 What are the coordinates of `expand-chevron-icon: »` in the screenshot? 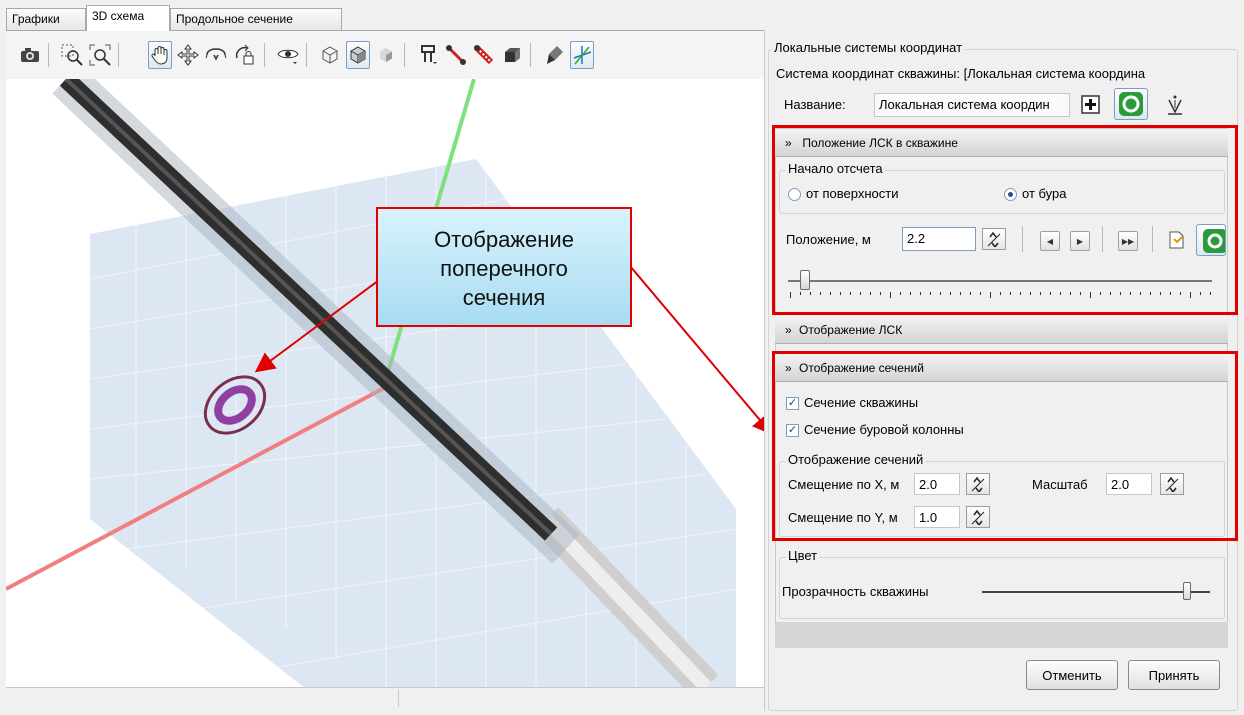 It's located at (788, 330).